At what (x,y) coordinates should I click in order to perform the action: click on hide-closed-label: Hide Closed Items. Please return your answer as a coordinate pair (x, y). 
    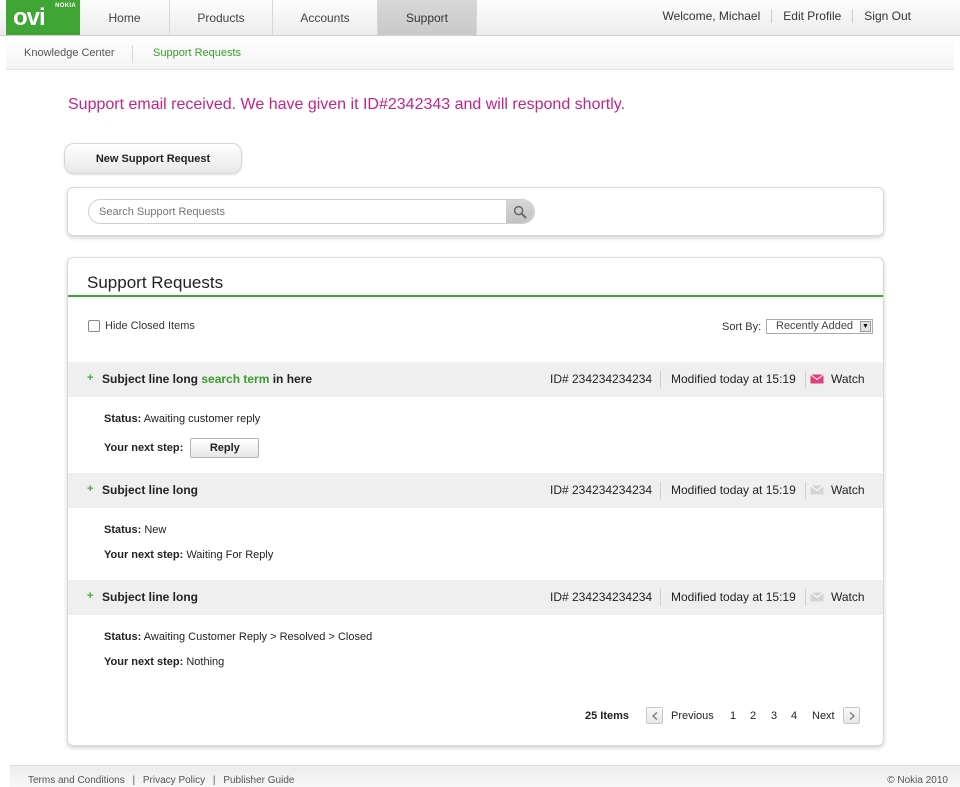
    Looking at the image, I should click on (150, 326).